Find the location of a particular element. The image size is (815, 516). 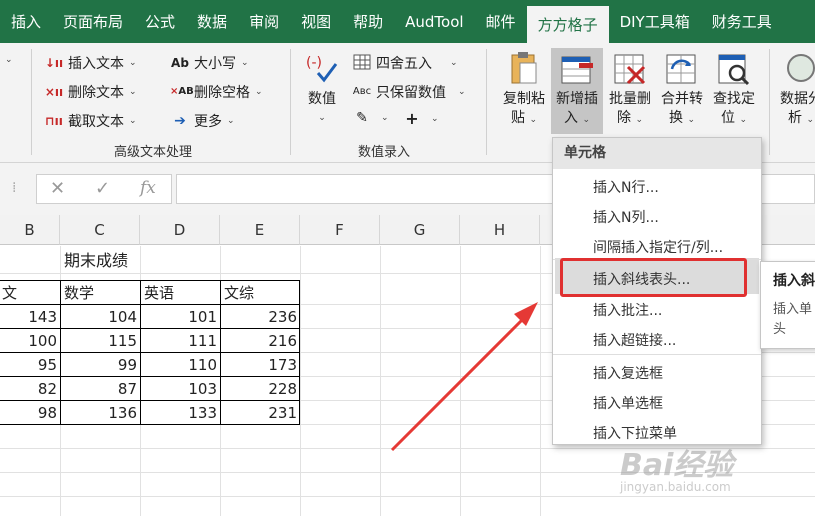

ribbon-left-caret: ⌄ is located at coordinates (6, 60).